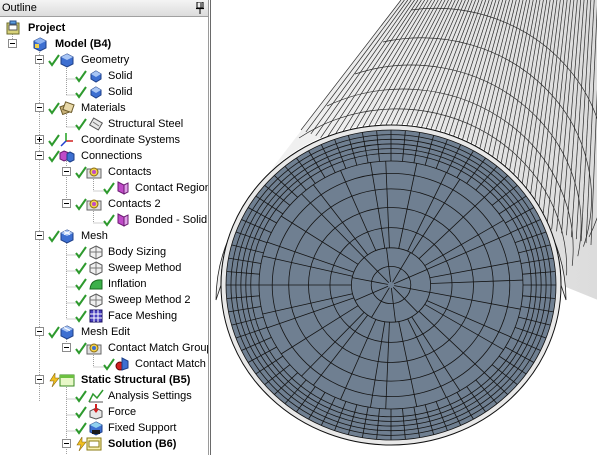 Image resolution: width=597 pixels, height=455 pixels. What do you see at coordinates (13, 27) in the screenshot?
I see `project-icon` at bounding box center [13, 27].